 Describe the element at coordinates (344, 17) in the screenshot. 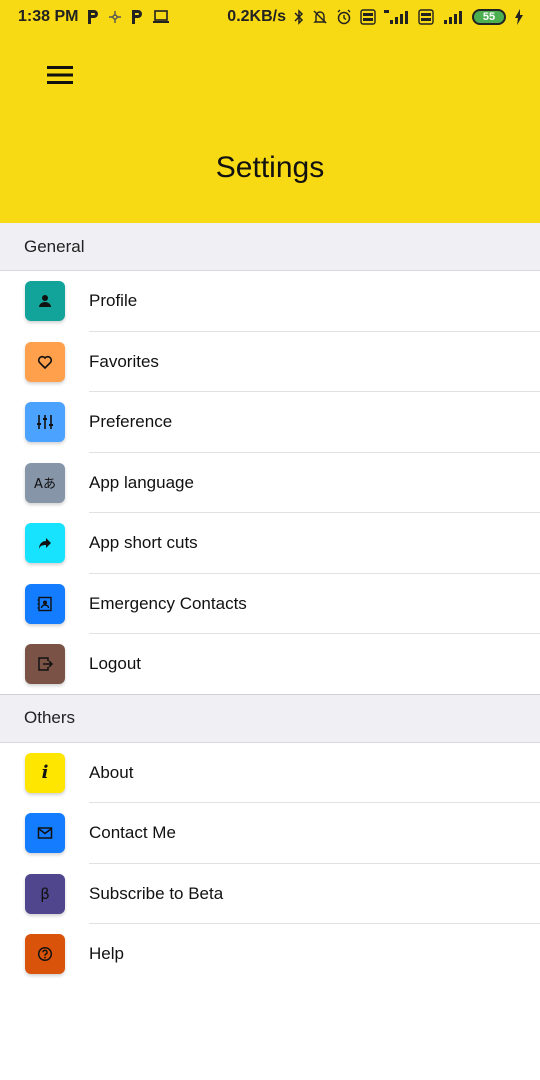

I see `alarm-icon` at that location.